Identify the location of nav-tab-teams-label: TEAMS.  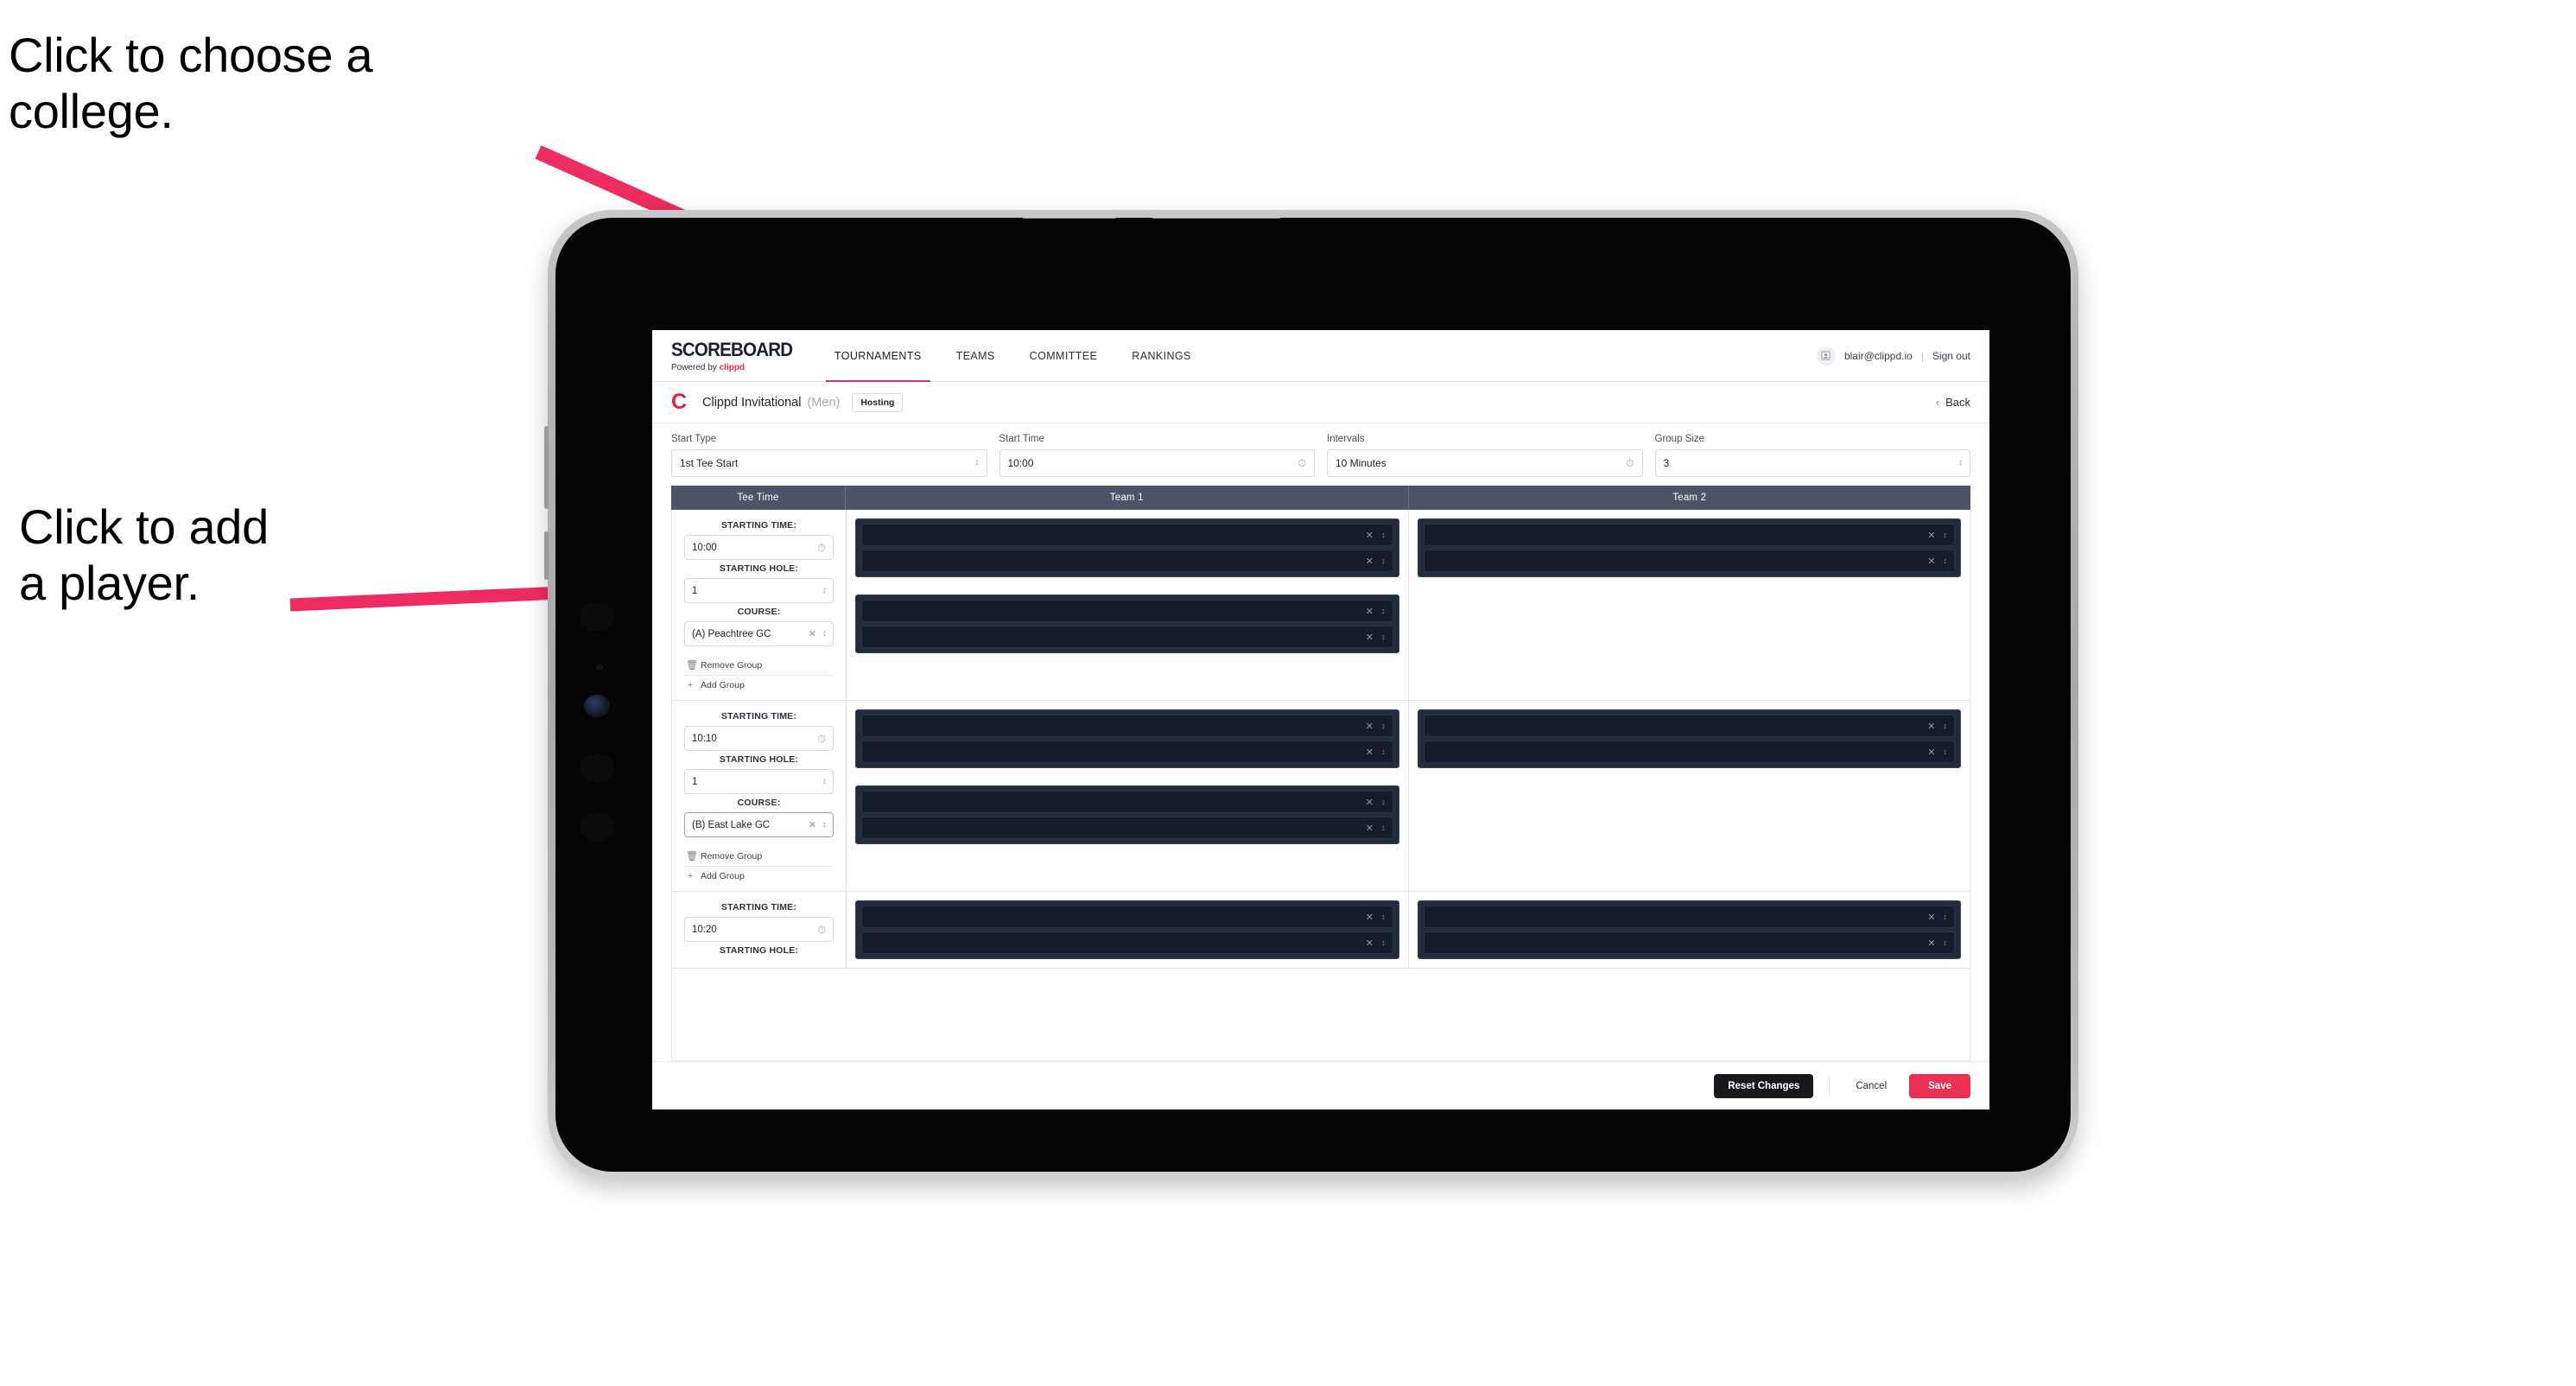
(975, 355).